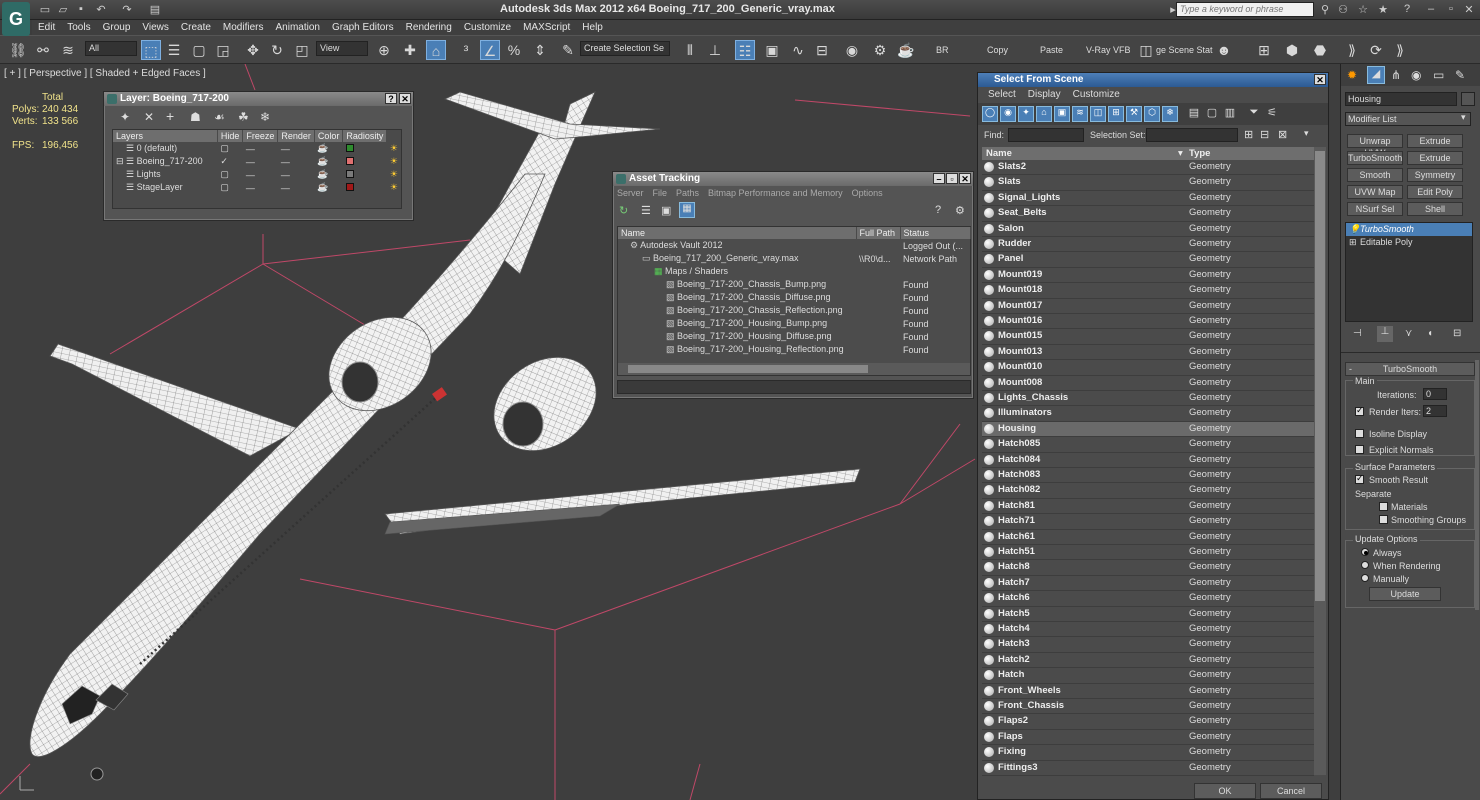 This screenshot has width=1480, height=800. What do you see at coordinates (117, 27) in the screenshot?
I see `menu-group: Group` at bounding box center [117, 27].